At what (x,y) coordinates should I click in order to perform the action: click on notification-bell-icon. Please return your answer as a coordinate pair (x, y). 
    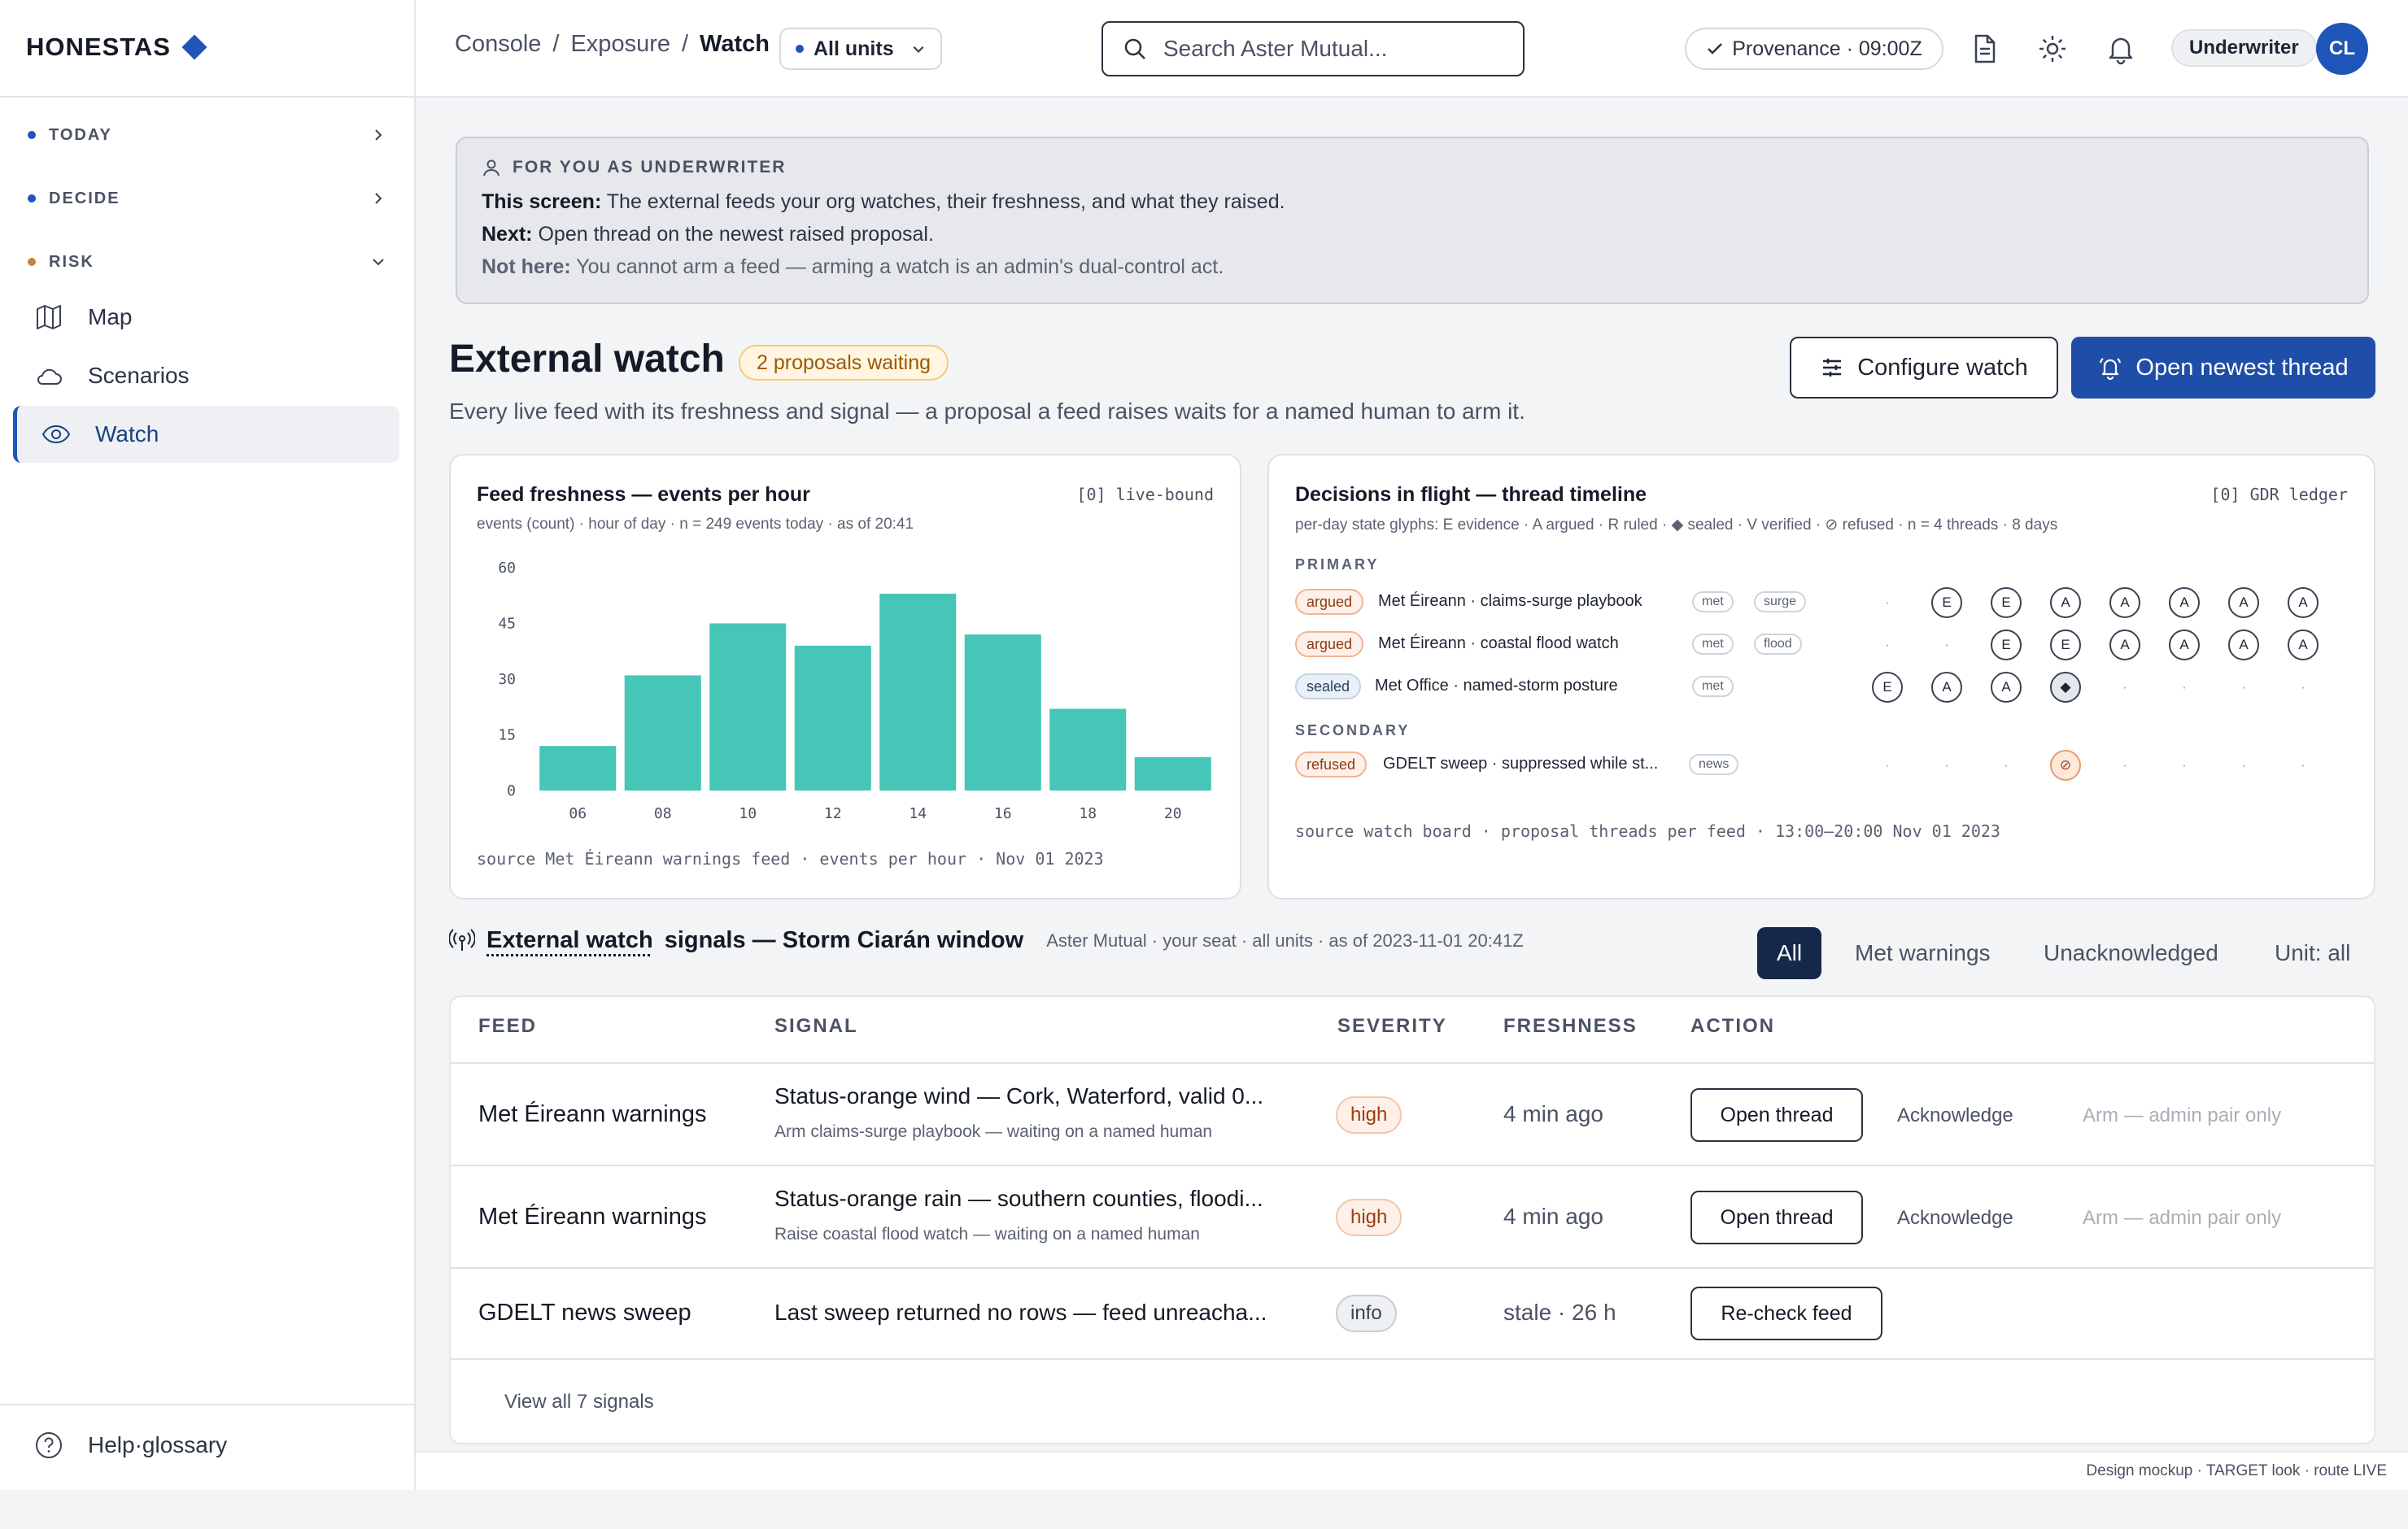
    Looking at the image, I should click on (2121, 49).